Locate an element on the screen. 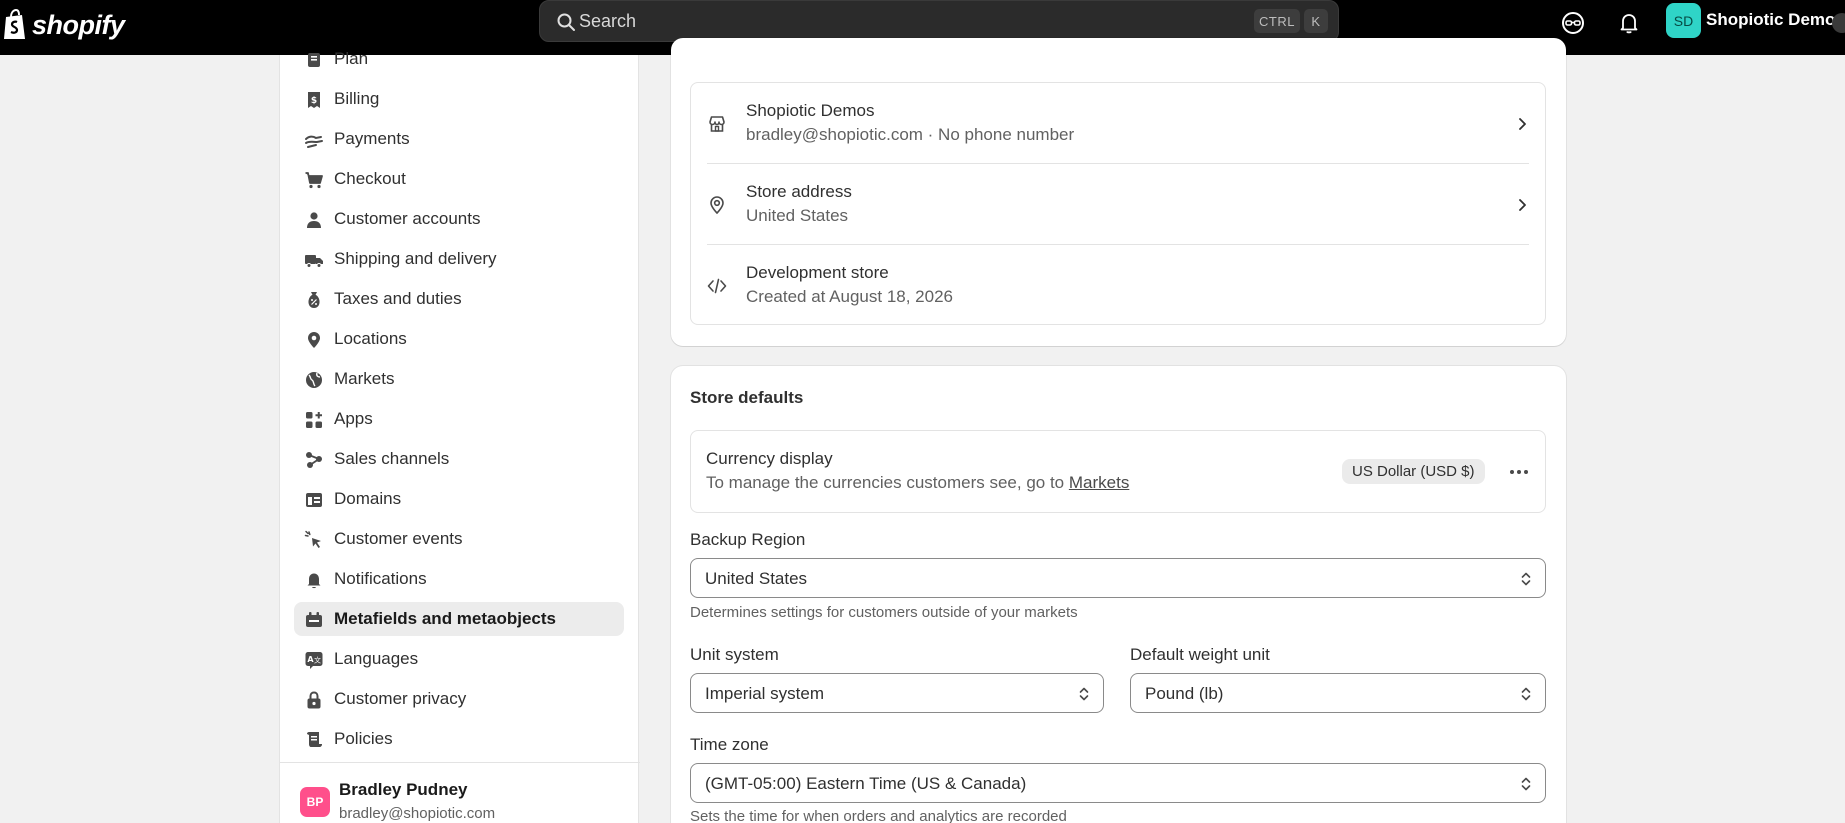 This screenshot has width=1845, height=823. sidebar-divider is located at coordinates (460, 762).